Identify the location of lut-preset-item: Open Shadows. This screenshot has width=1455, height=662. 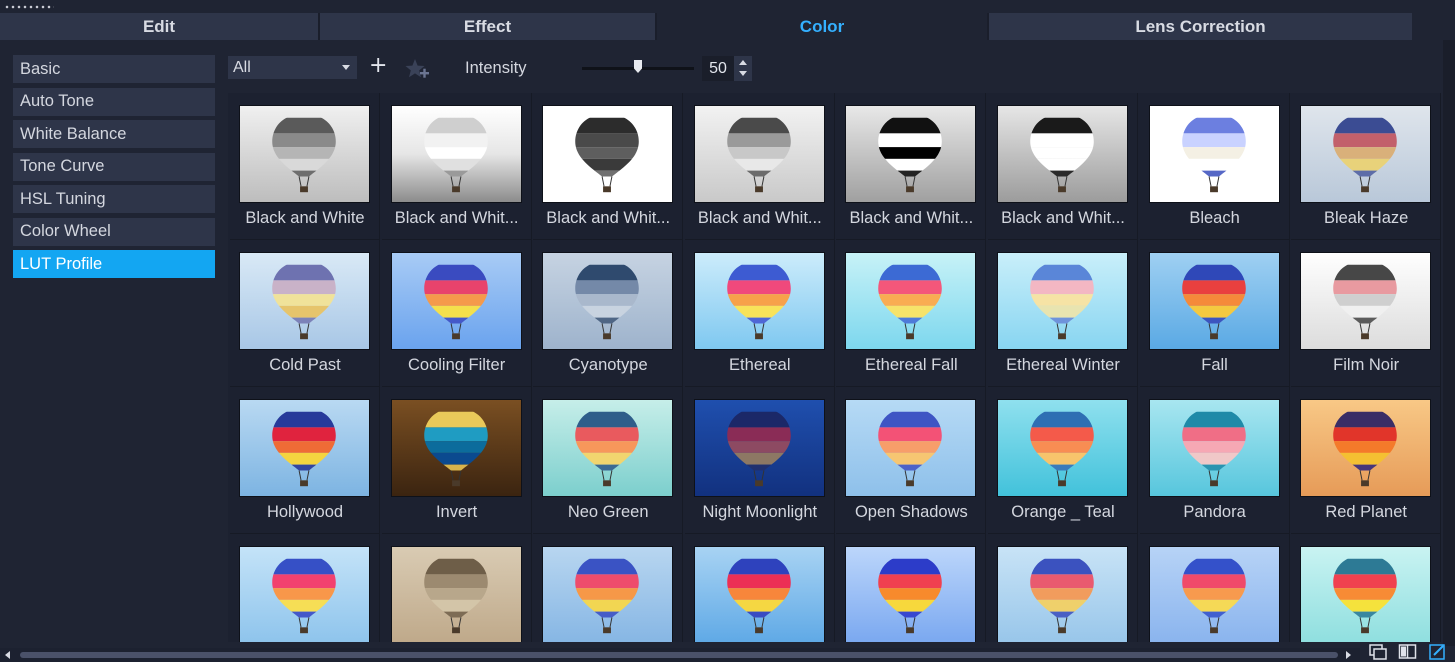
(911, 460).